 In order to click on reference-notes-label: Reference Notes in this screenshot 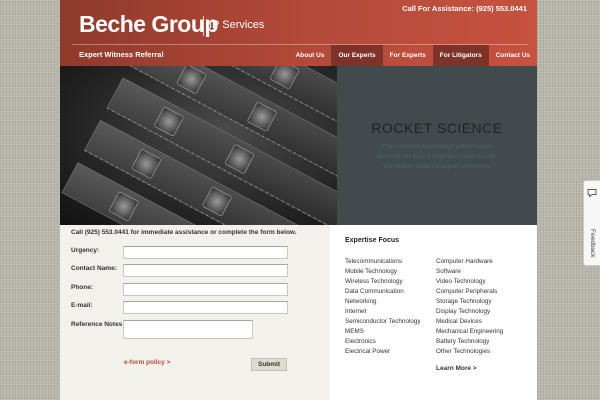, I will do `click(97, 324)`.